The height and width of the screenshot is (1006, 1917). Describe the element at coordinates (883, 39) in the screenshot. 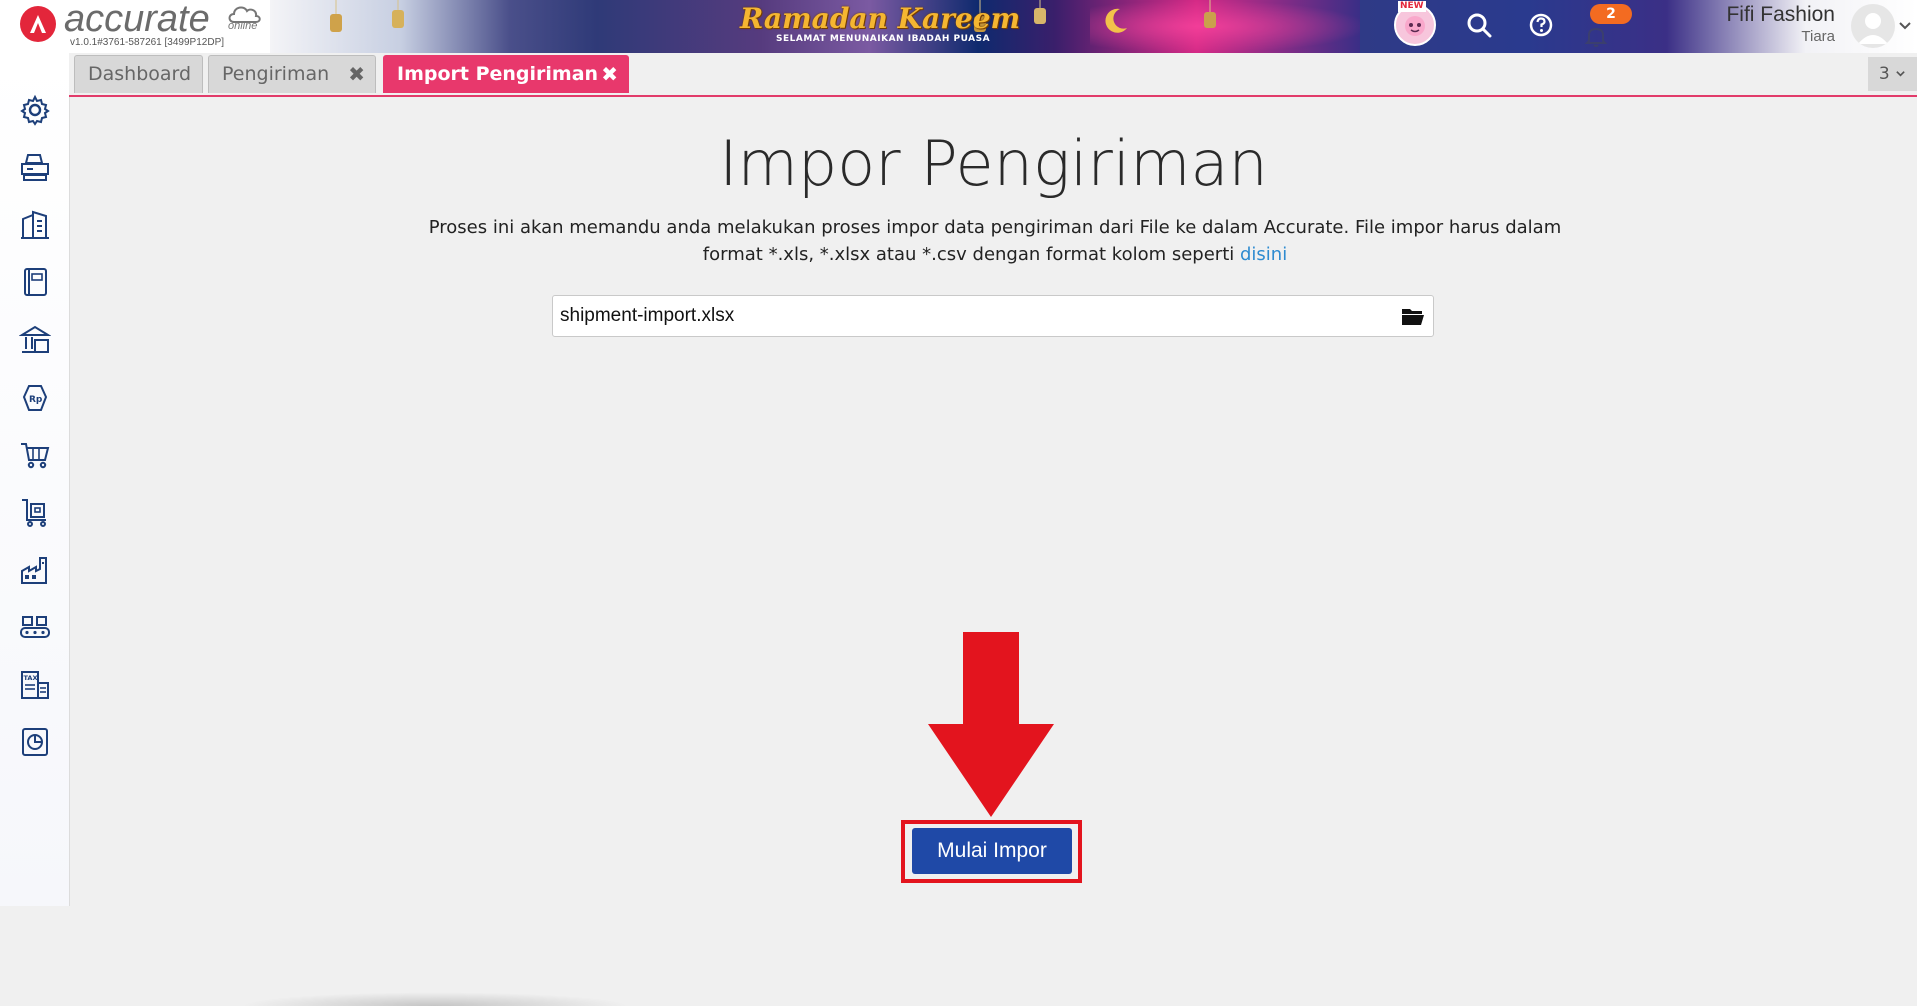

I see `banner-subtitle: SELAMAT MENUNAIKAN IBADAH PUASA` at that location.